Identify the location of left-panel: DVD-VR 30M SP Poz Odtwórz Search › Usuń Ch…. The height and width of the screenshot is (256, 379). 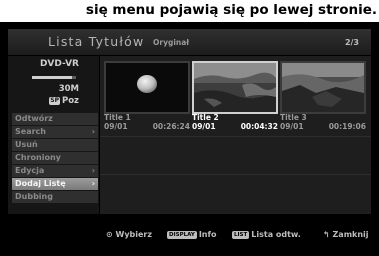
(53, 135).